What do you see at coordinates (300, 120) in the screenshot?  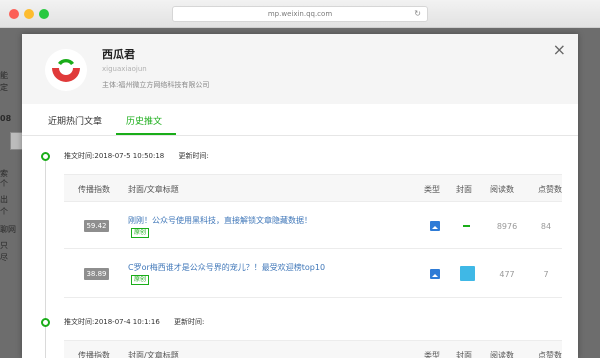 I see `tab-bar: 近期热门文章 历史推文` at bounding box center [300, 120].